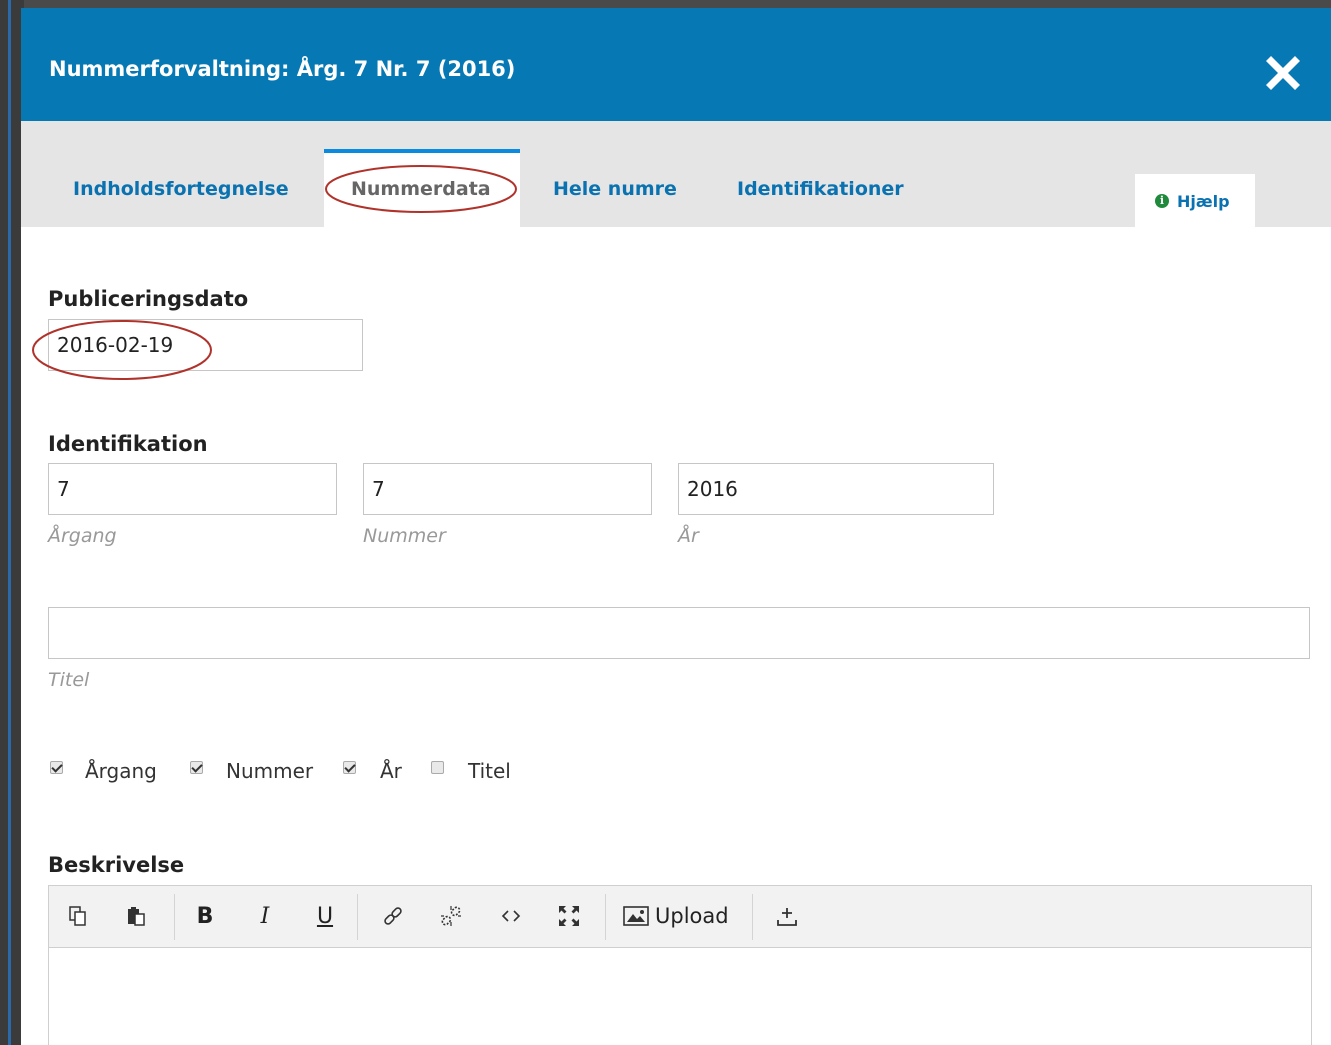 The width and height of the screenshot is (1331, 1045). I want to click on tab-table-of-contents: Indholdsfortegnelse, so click(181, 174).